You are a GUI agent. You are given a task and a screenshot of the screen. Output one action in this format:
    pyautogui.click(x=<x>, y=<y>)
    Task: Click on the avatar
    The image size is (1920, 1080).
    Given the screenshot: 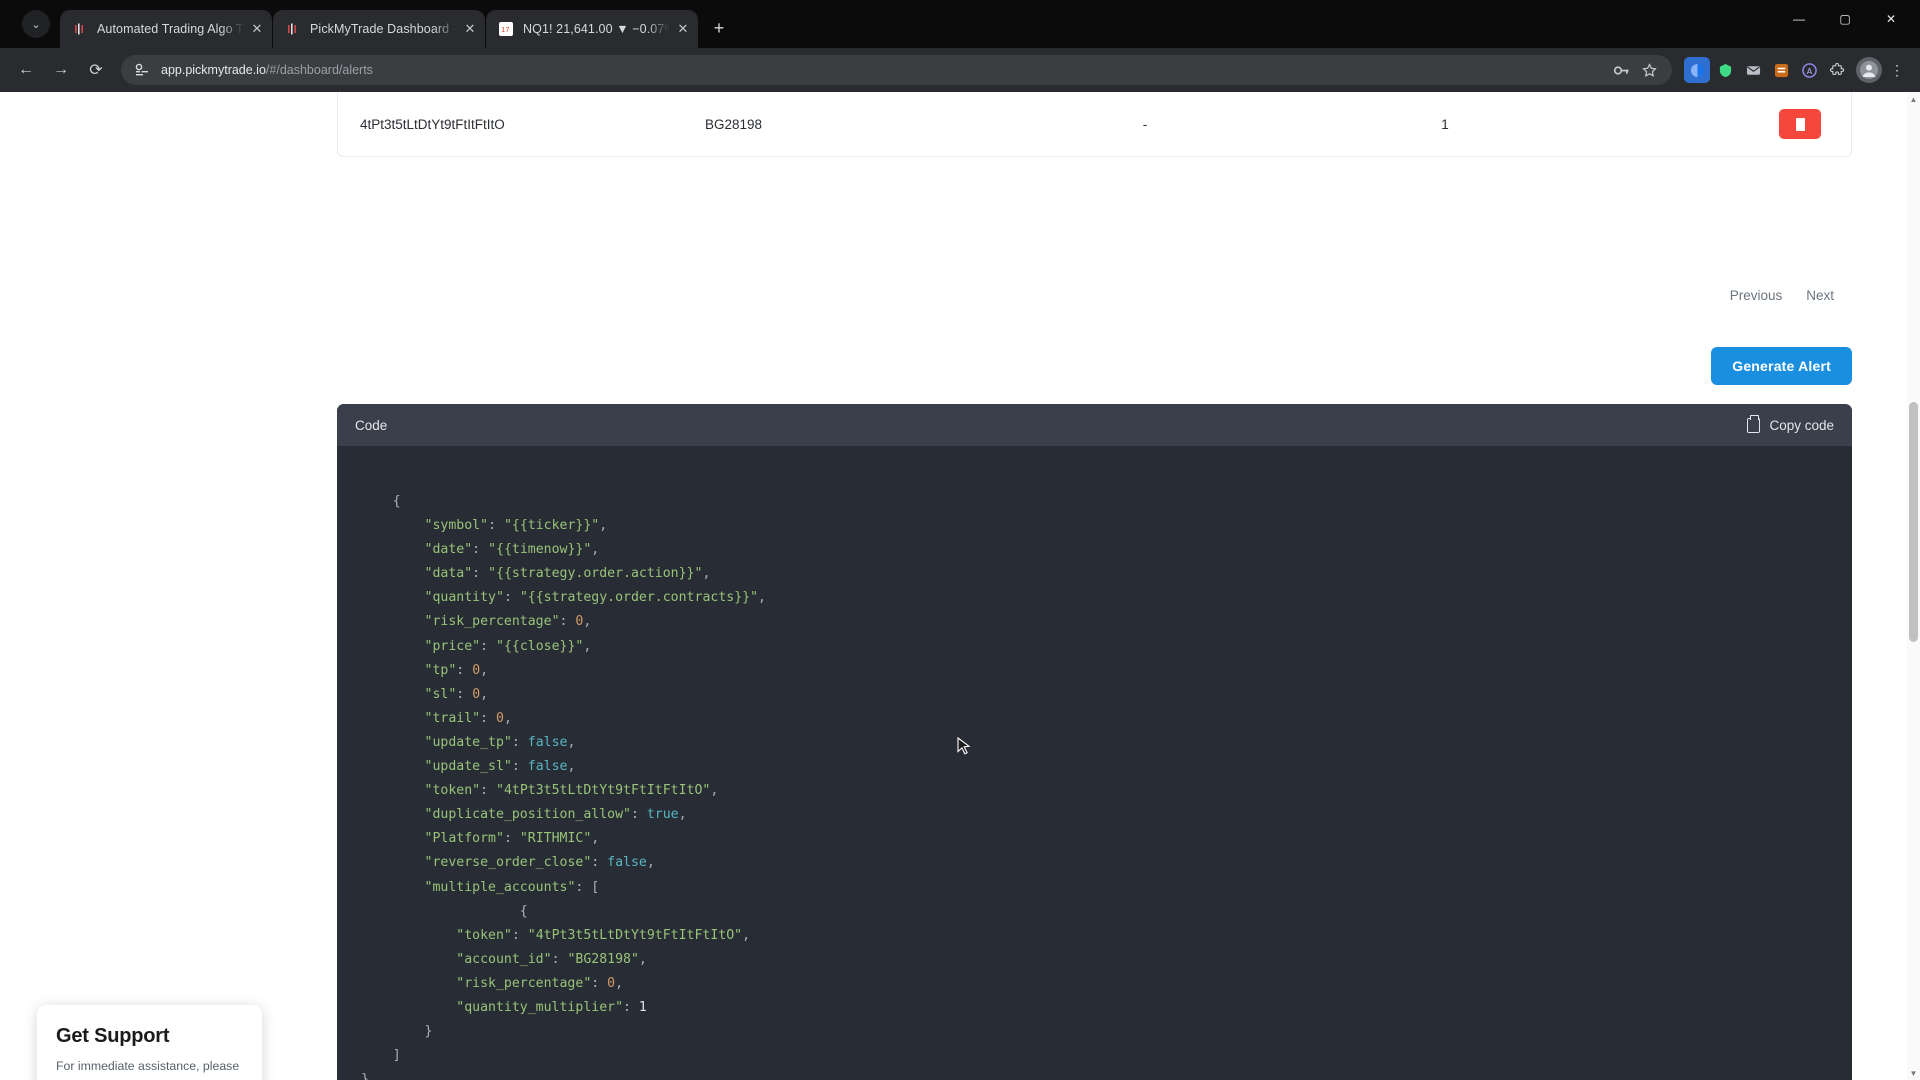 What is the action you would take?
    pyautogui.click(x=1869, y=70)
    